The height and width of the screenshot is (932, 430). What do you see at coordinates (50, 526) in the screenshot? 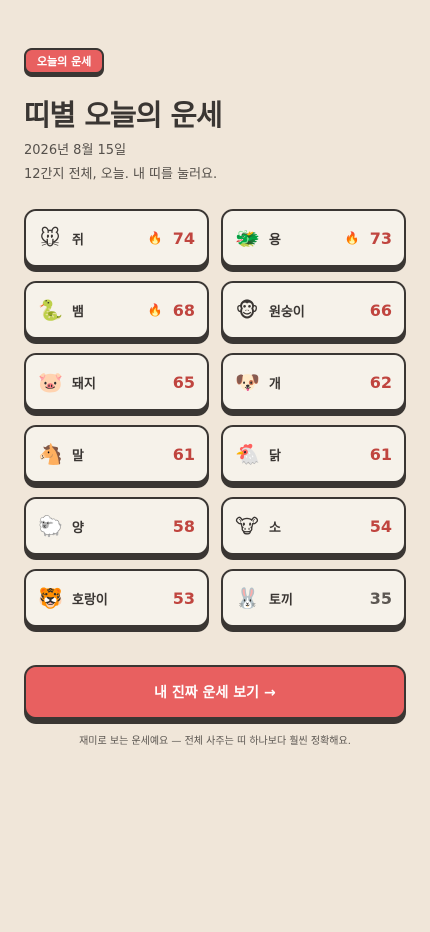
I see `sheep-icon: 🐑` at bounding box center [50, 526].